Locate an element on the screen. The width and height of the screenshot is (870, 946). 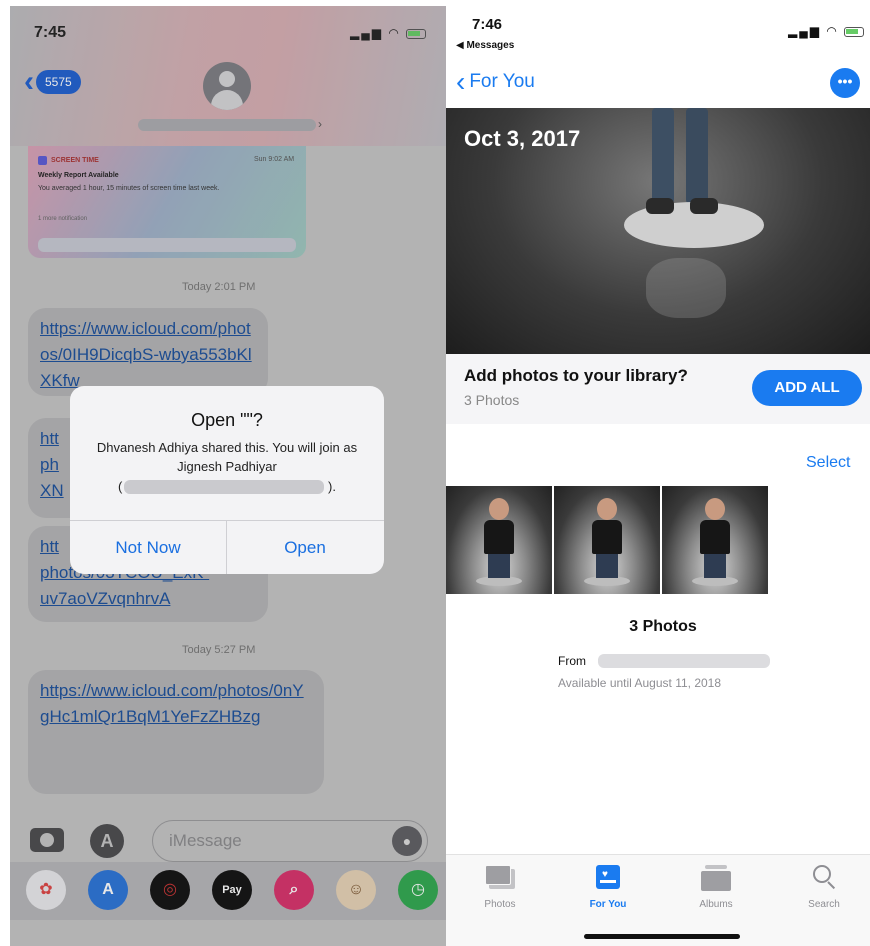
alert-email-redacted is located at coordinates (224, 487).